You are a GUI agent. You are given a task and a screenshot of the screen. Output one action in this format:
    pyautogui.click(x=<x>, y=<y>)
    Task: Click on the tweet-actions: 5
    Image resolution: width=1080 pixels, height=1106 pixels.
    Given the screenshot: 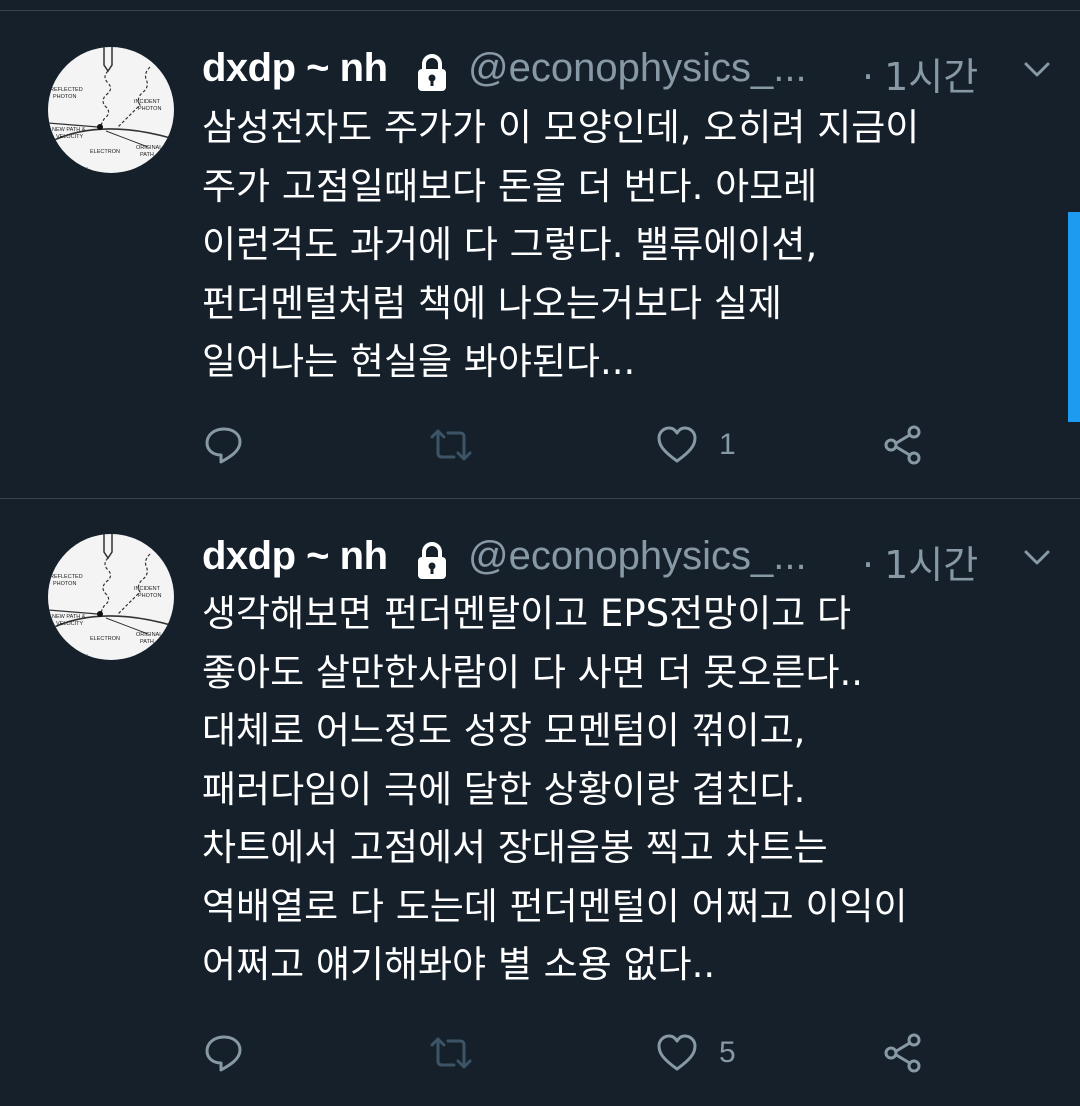 What is the action you would take?
    pyautogui.click(x=540, y=1053)
    